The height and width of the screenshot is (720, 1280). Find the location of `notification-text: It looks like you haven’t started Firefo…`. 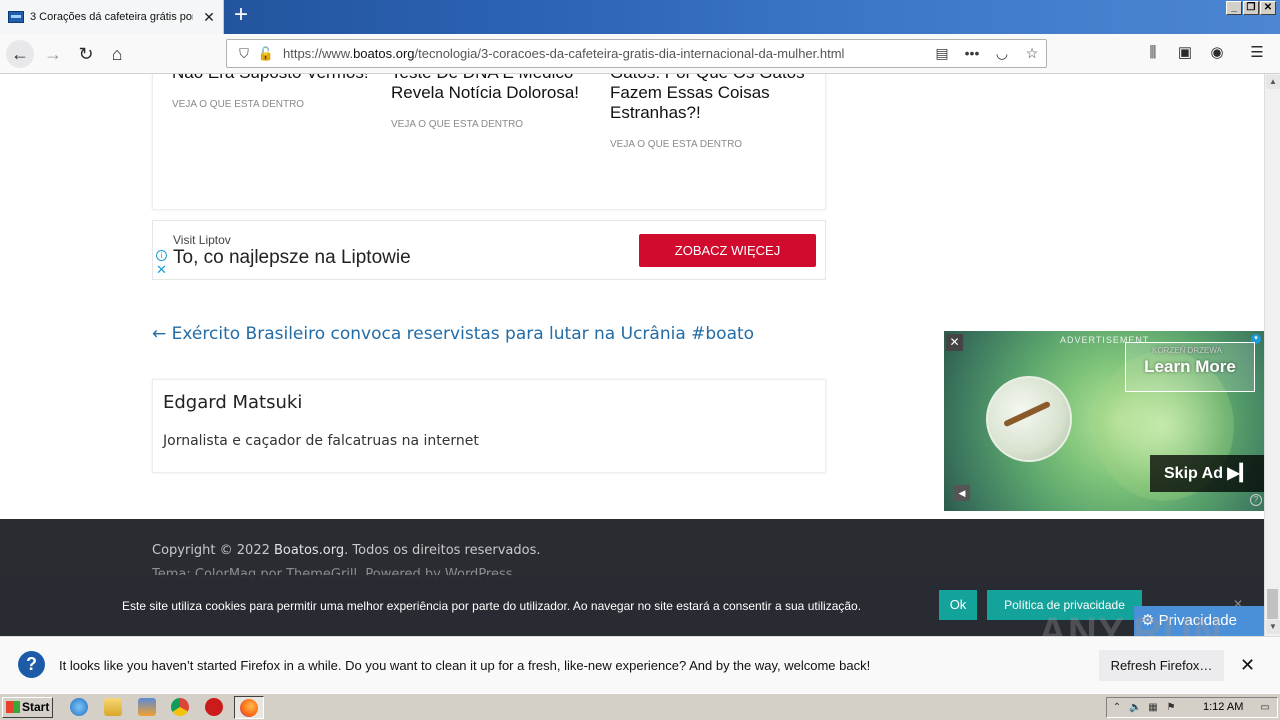

notification-text: It looks like you haven’t started Firefo… is located at coordinates (465, 665).